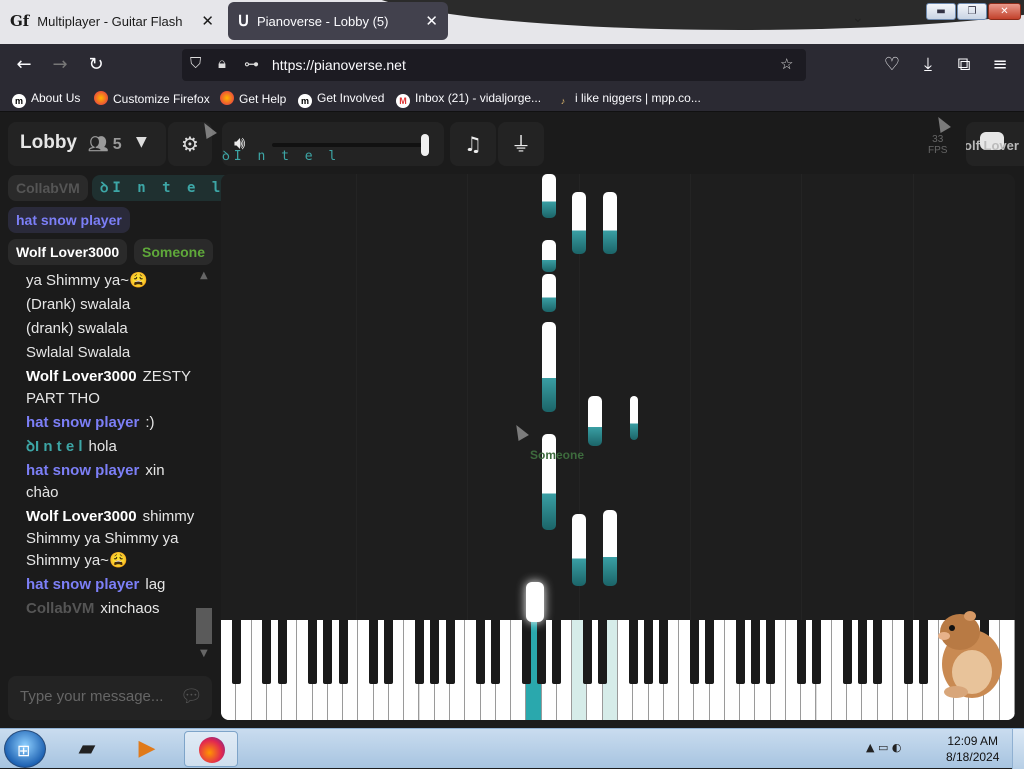 This screenshot has width=1024, height=769. Describe the element at coordinates (54, 446) in the screenshot. I see `chat-author: ꝺI n t e l` at that location.